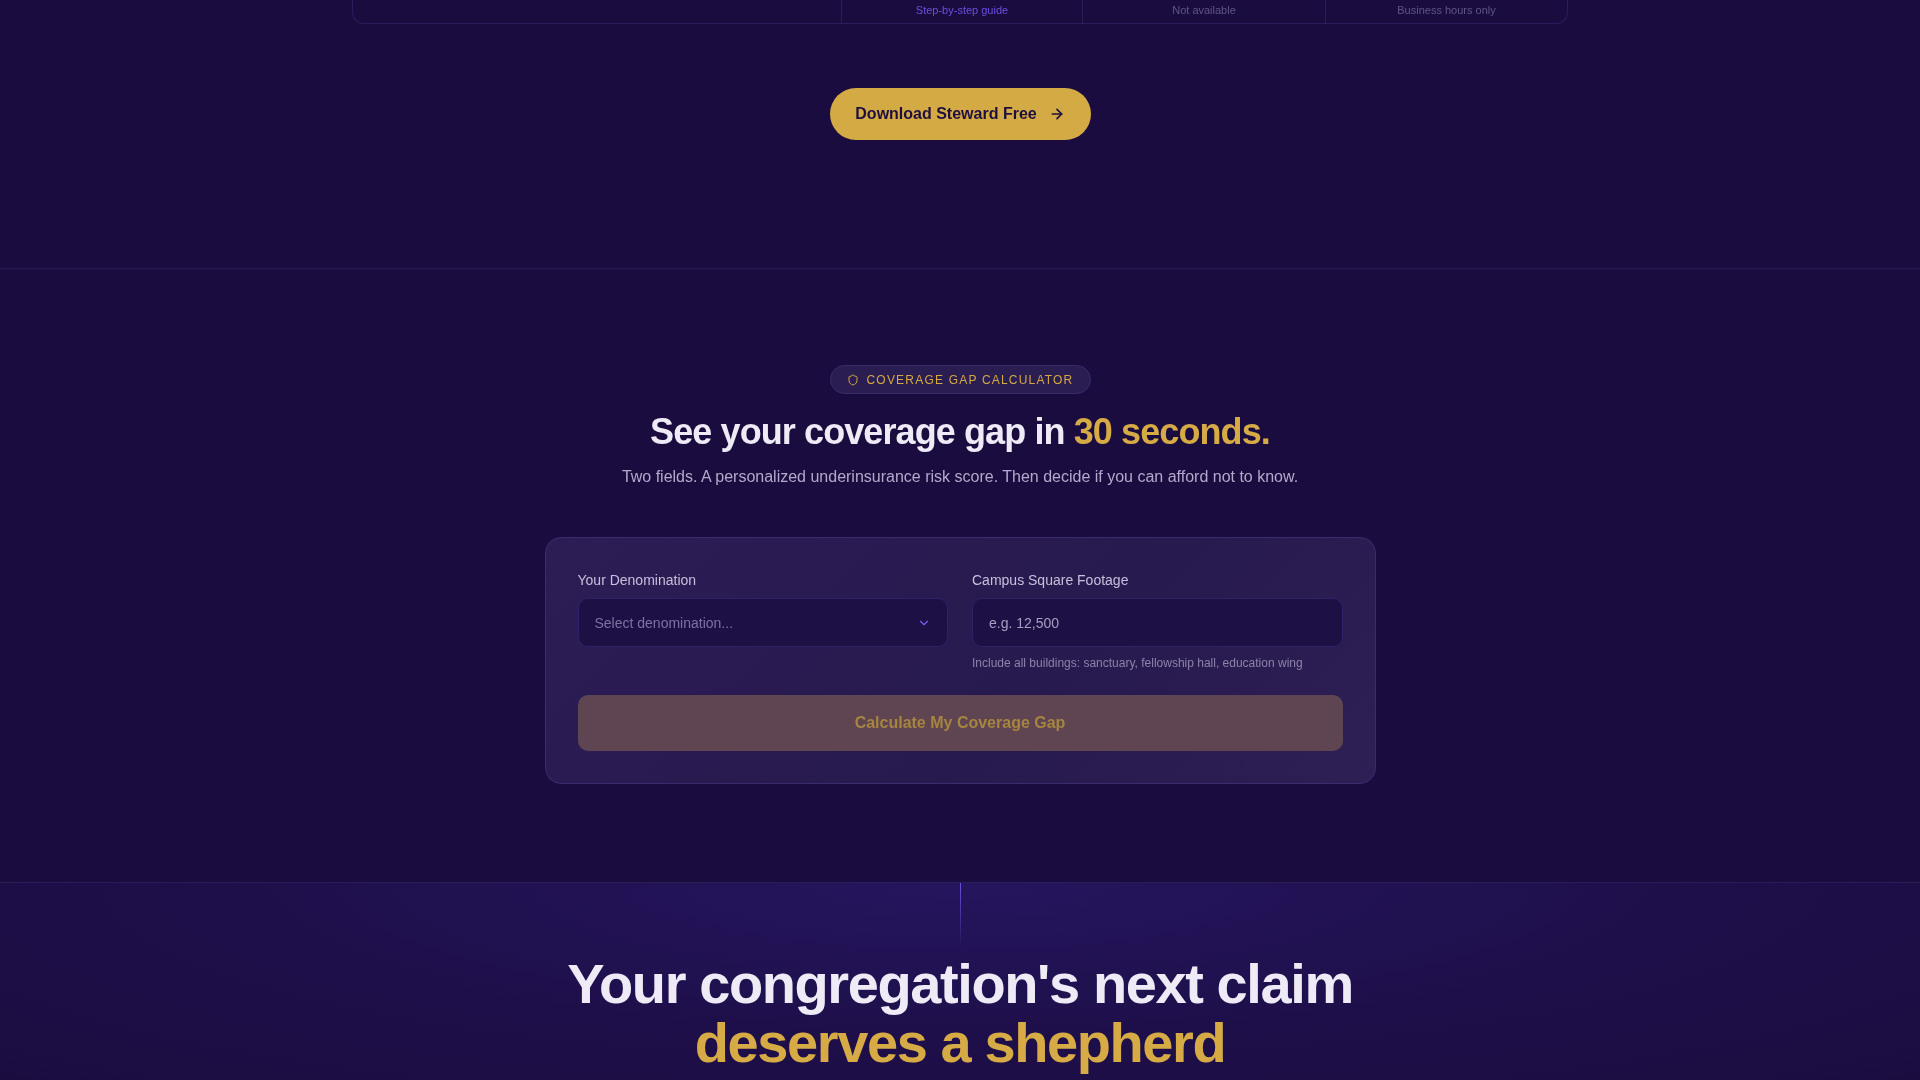 The image size is (1920, 1080). Describe the element at coordinates (1446, 10) in the screenshot. I see `table-cell: Business hours only` at that location.